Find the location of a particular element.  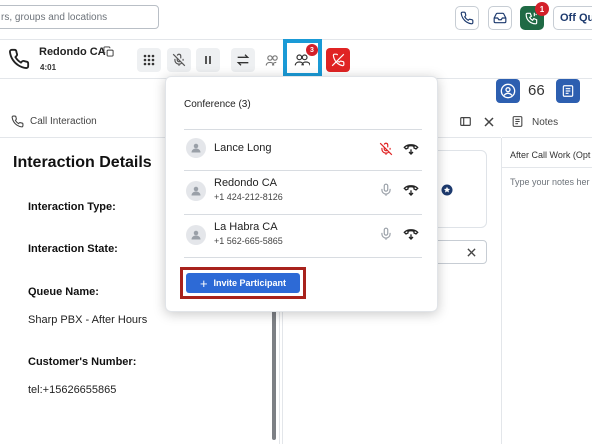

pause-icon is located at coordinates (208, 60).